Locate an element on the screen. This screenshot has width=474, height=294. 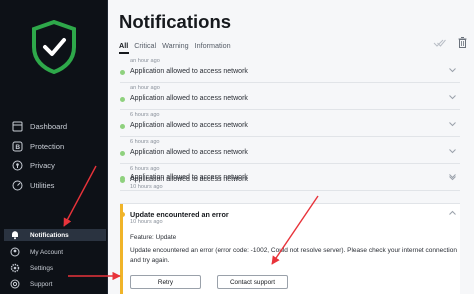
tab-information: Information is located at coordinates (213, 45).